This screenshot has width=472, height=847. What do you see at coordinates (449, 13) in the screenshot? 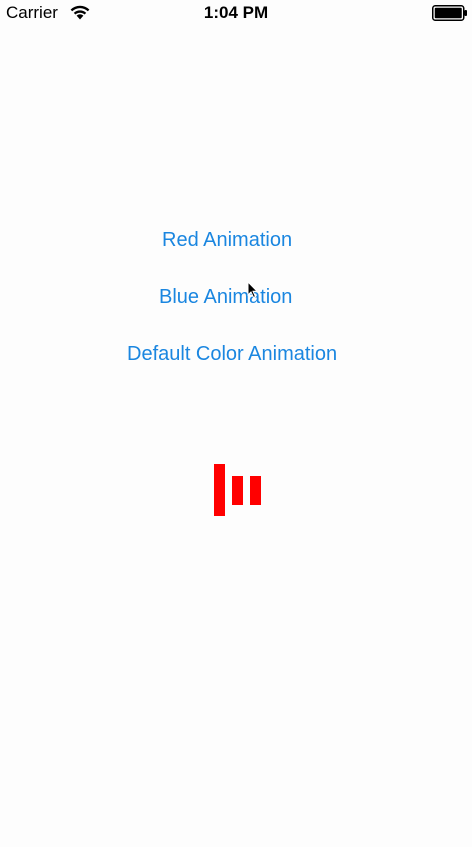
I see `battery-full-icon` at bounding box center [449, 13].